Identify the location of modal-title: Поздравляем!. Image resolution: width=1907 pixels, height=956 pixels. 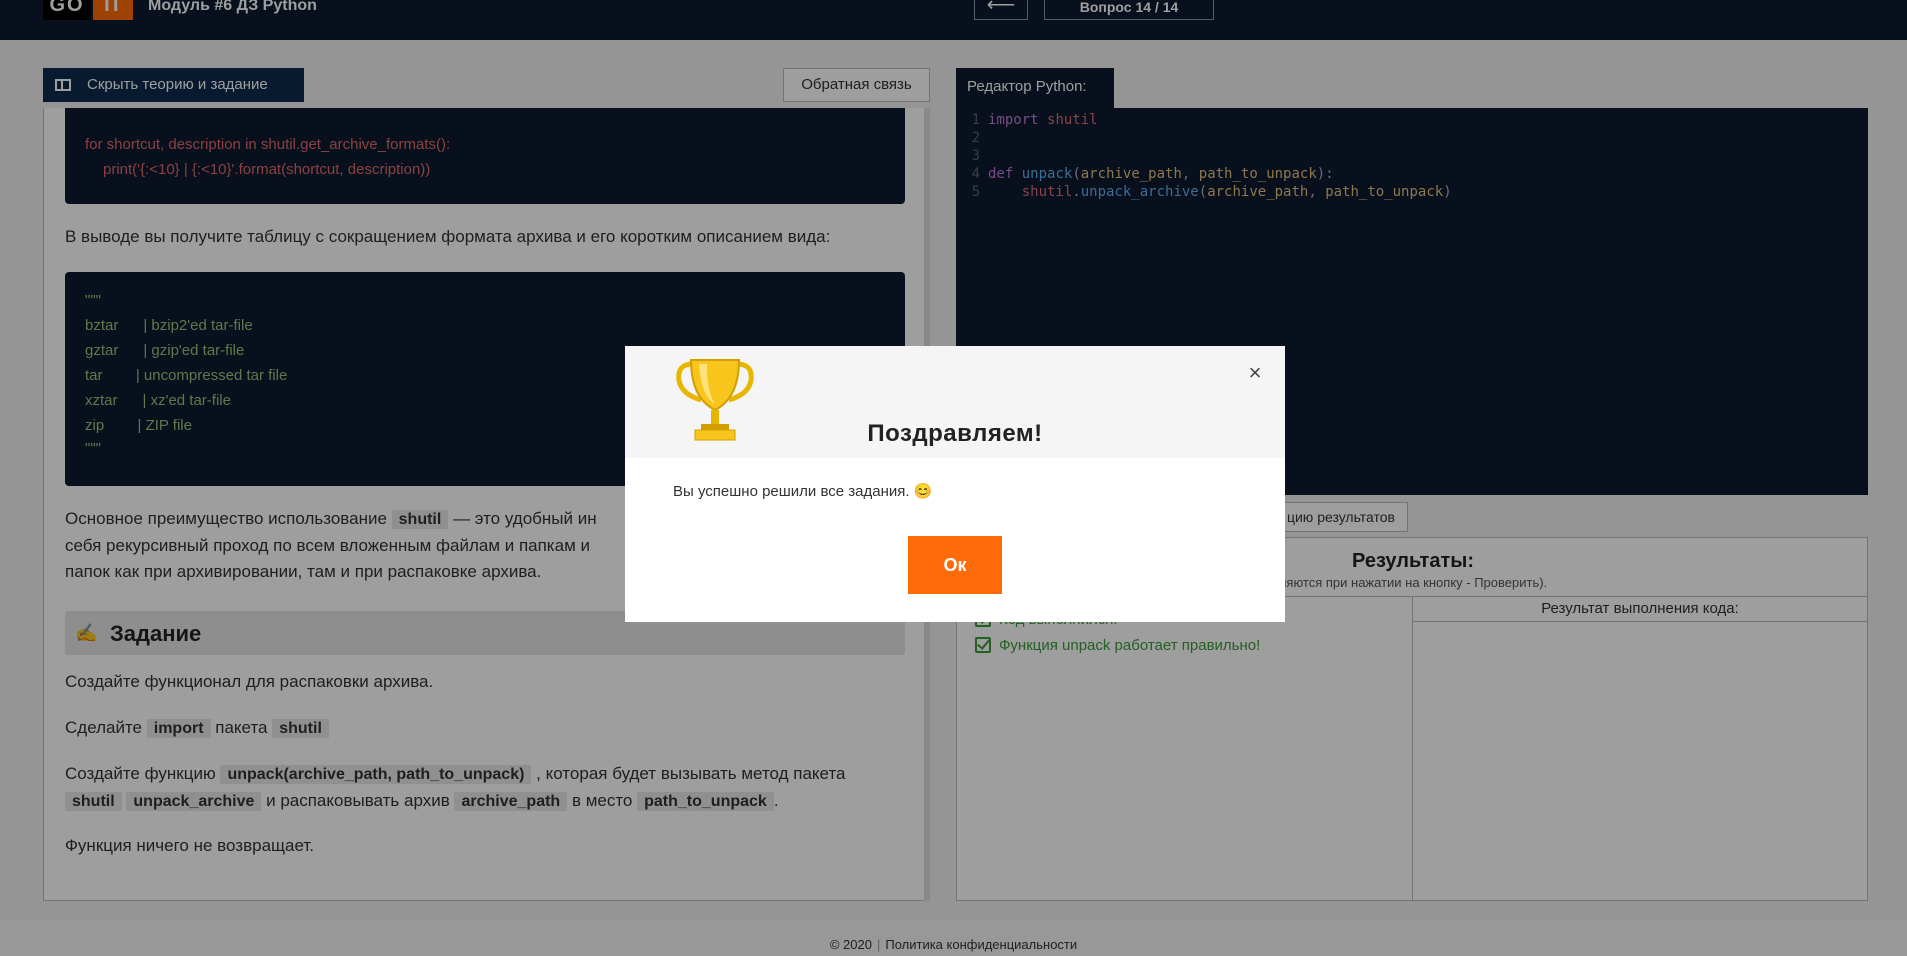
(955, 433).